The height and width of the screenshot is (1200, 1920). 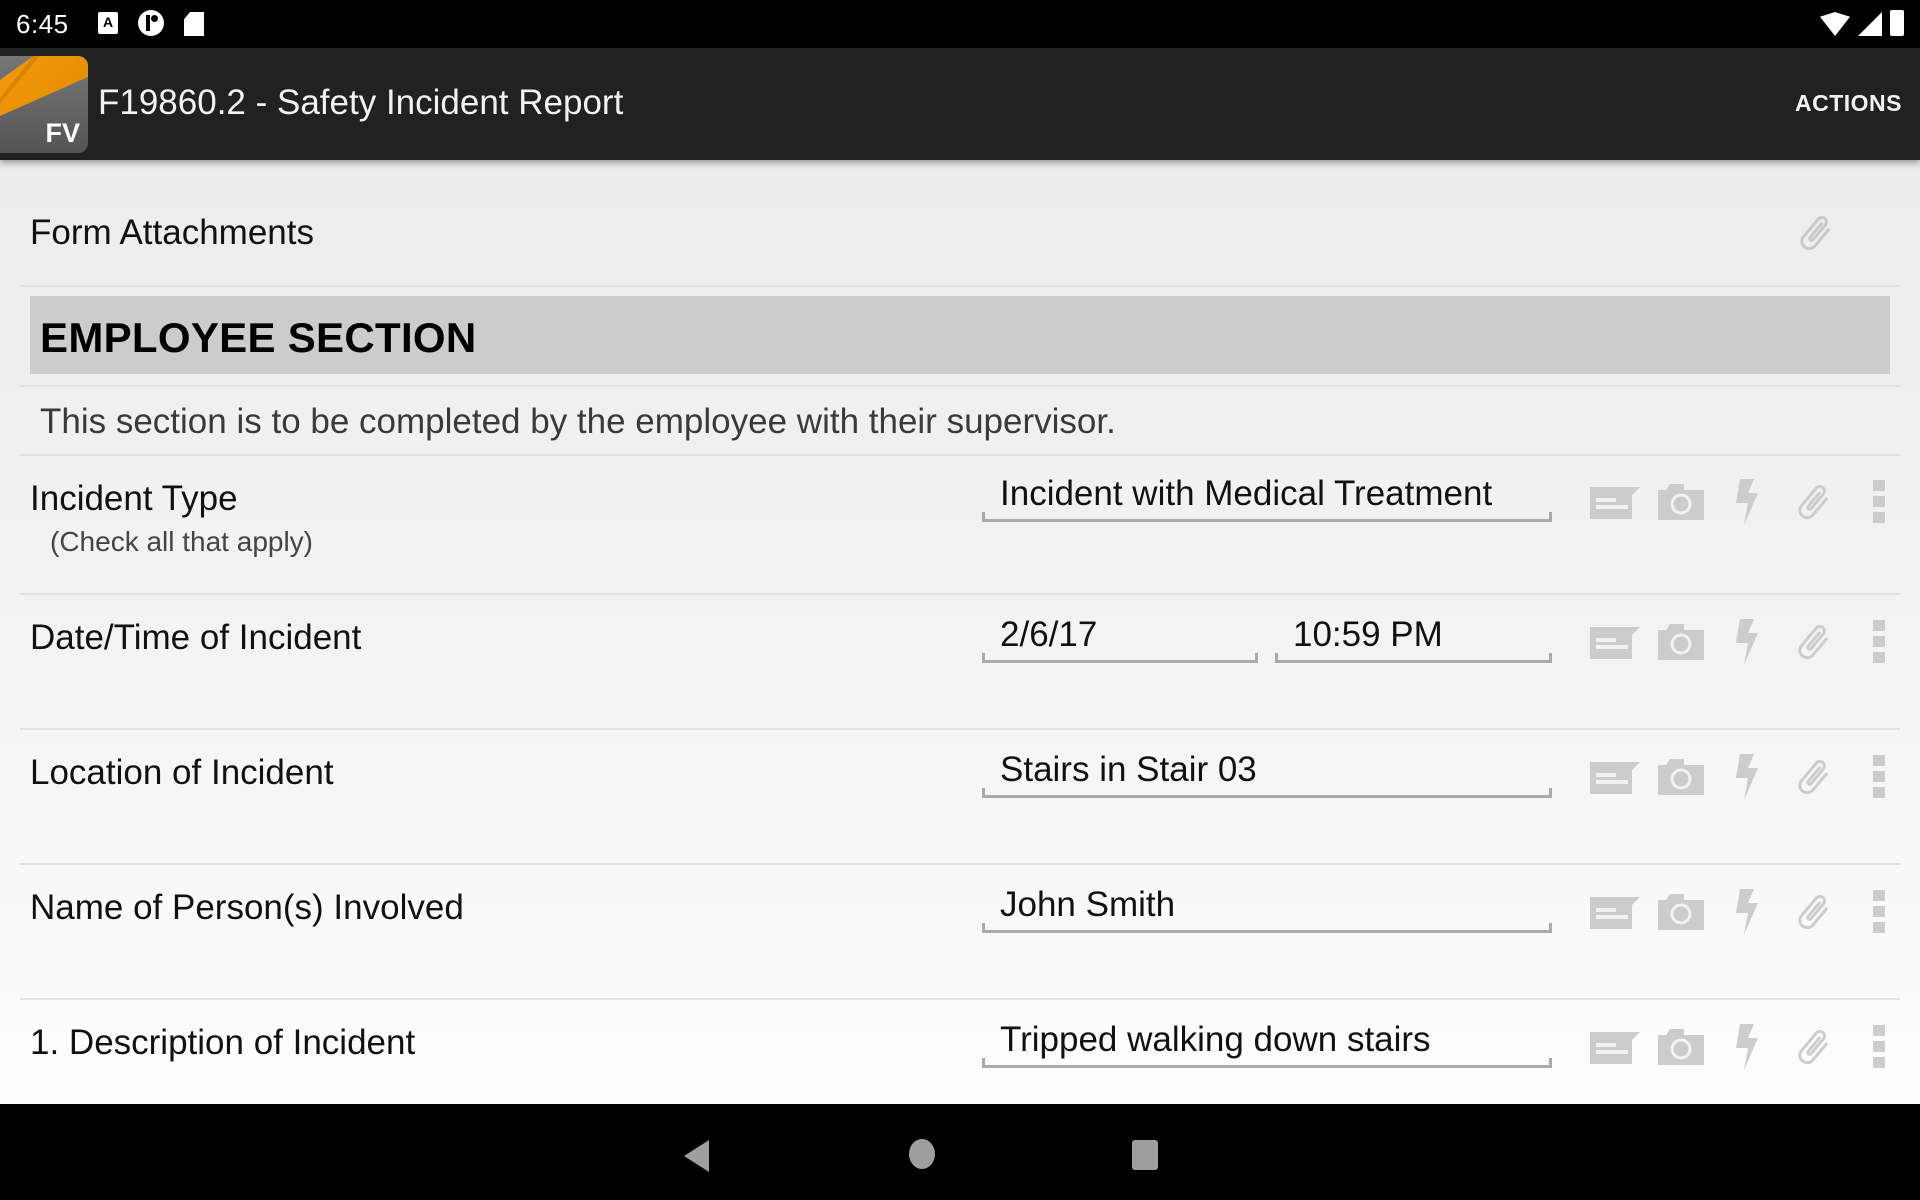 What do you see at coordinates (247, 907) in the screenshot?
I see `field-label: Name of Person(s) Involved` at bounding box center [247, 907].